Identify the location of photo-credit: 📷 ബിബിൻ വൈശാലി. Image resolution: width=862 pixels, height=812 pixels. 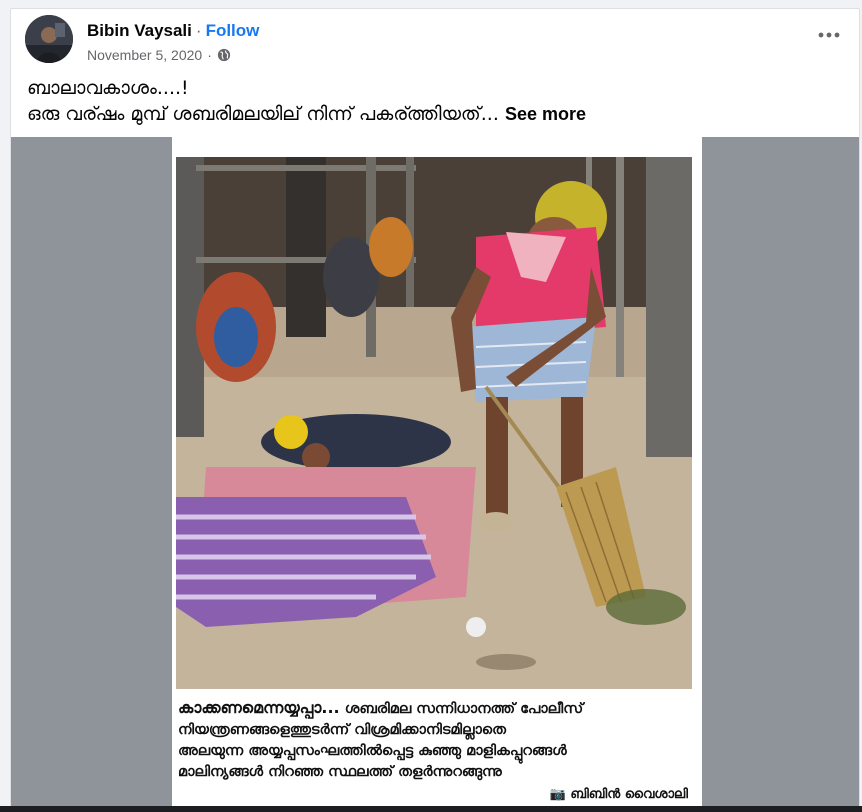
(619, 794).